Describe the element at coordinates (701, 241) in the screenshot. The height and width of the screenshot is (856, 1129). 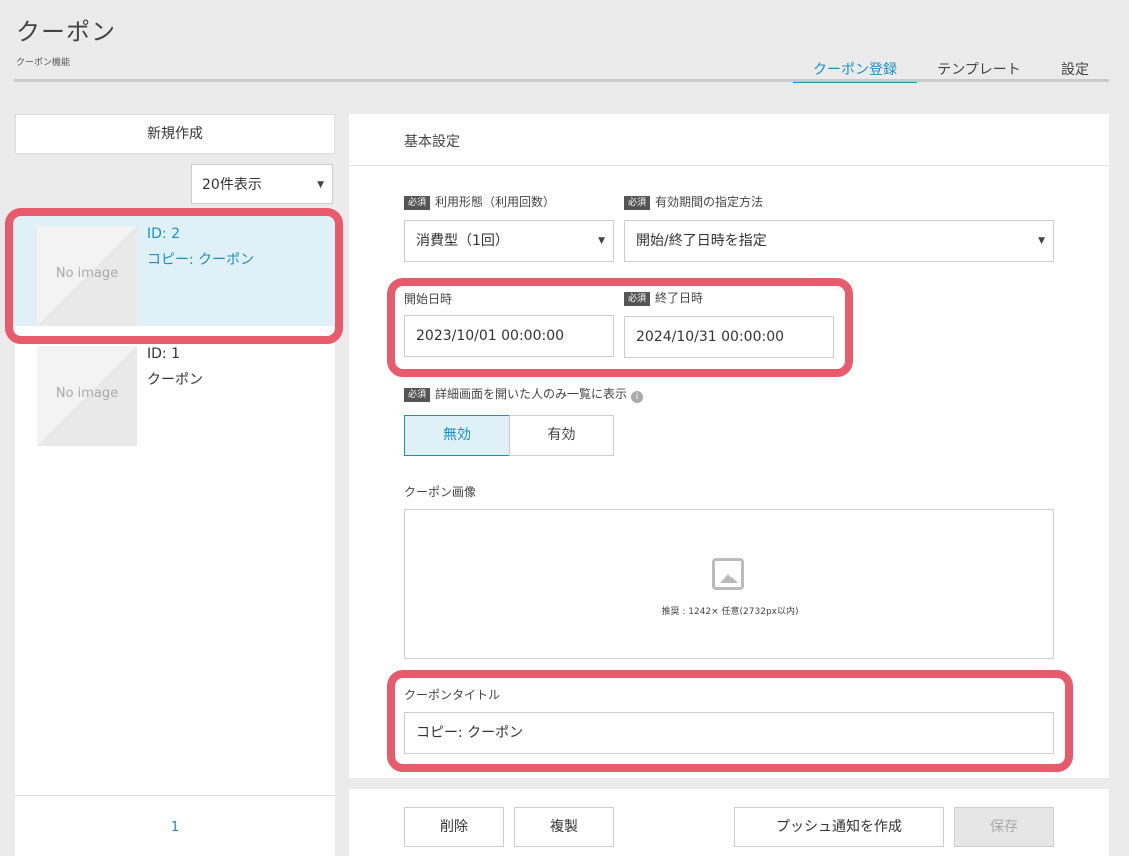
I see `period-method-value: 開始/終了日時を指定` at that location.